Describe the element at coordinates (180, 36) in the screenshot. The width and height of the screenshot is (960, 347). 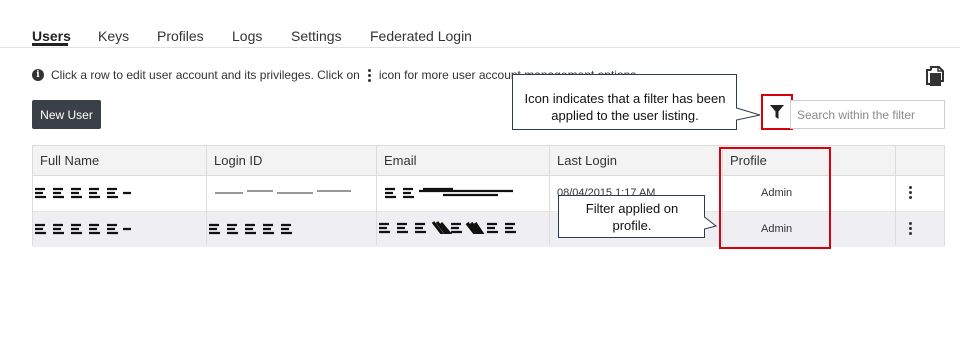
I see `tab-profiles: Profiles` at that location.